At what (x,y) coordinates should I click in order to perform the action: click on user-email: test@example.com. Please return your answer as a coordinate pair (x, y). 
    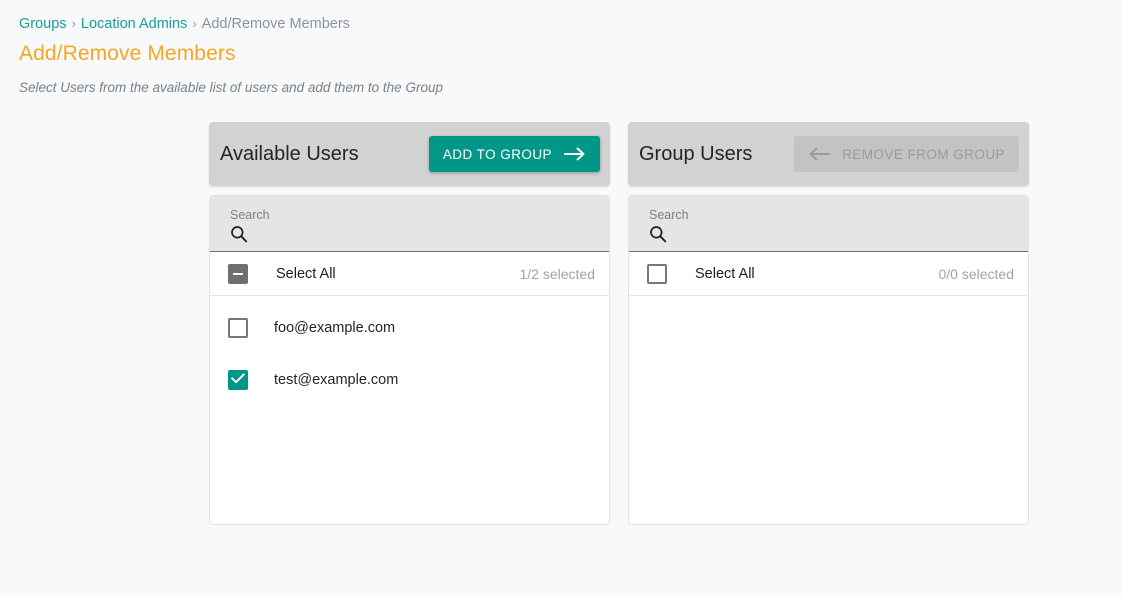
    Looking at the image, I should click on (336, 380).